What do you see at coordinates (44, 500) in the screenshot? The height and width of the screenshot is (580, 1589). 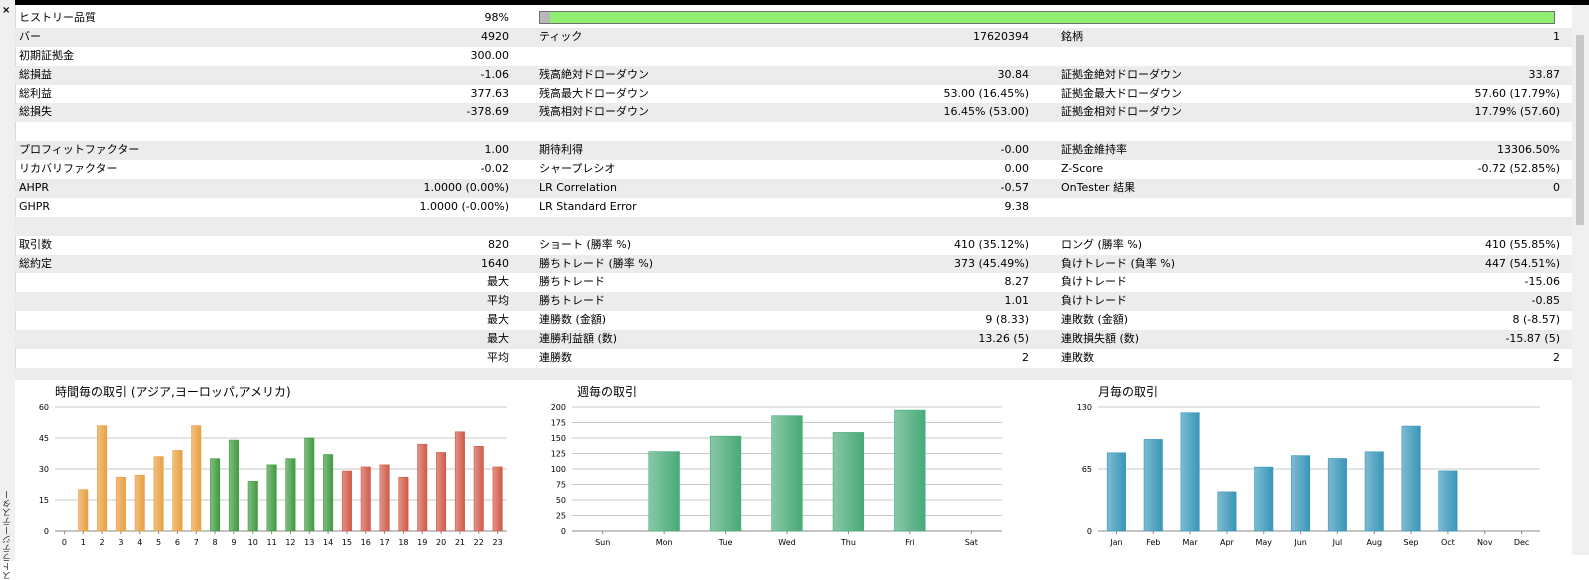 I see `y-tick-label: 15` at bounding box center [44, 500].